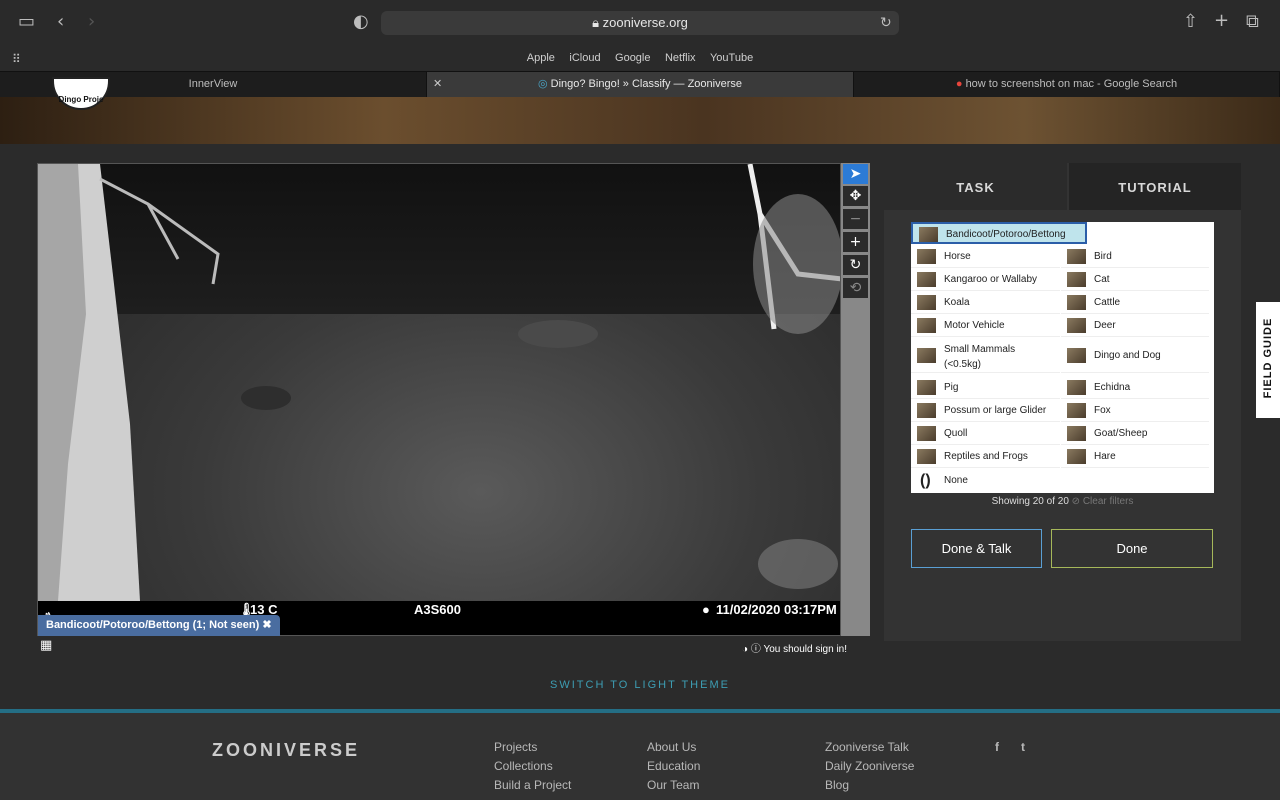 This screenshot has width=1280, height=800. I want to click on minus-icon: −, so click(855, 219).